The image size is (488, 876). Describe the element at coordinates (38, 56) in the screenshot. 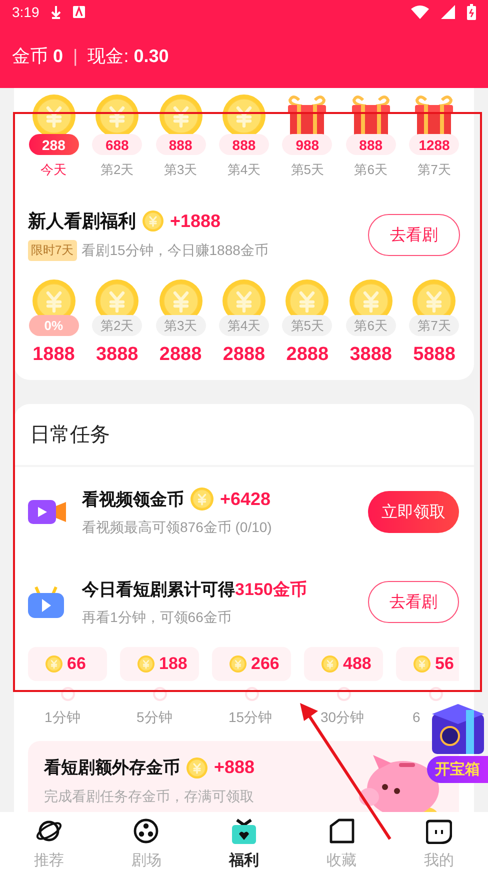

I see `coin-balance: 金币 0` at that location.